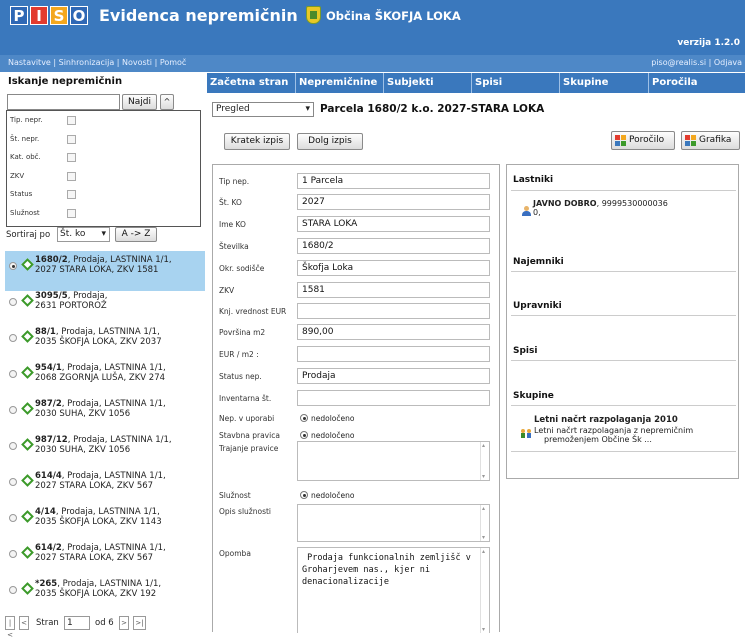 This screenshot has height=641, width=745. Describe the element at coordinates (304, 418) in the screenshot. I see `in-use-radio` at that location.